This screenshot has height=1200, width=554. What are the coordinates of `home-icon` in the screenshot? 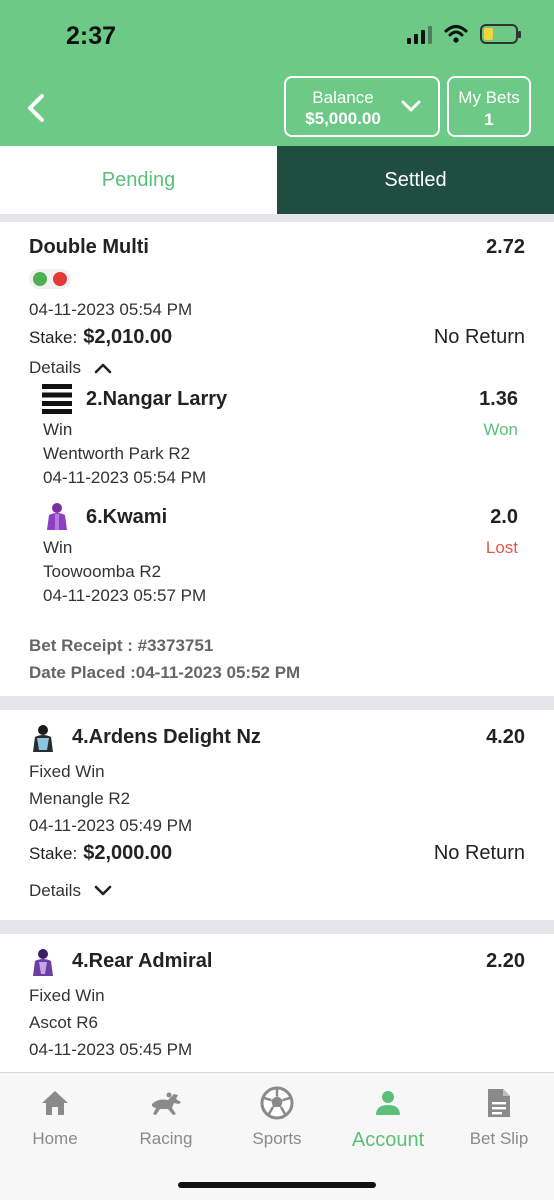 It's located at (55, 1103).